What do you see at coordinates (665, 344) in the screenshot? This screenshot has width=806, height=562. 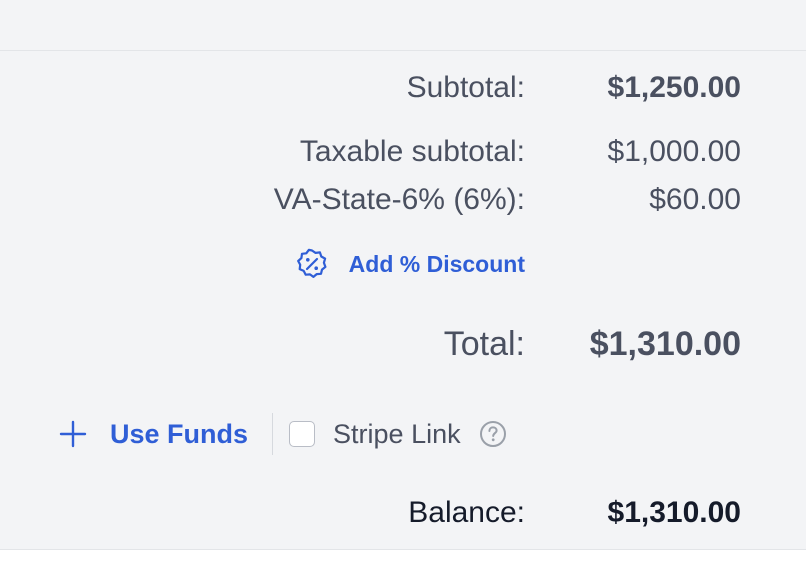 I see `total-value: $1,310.00` at bounding box center [665, 344].